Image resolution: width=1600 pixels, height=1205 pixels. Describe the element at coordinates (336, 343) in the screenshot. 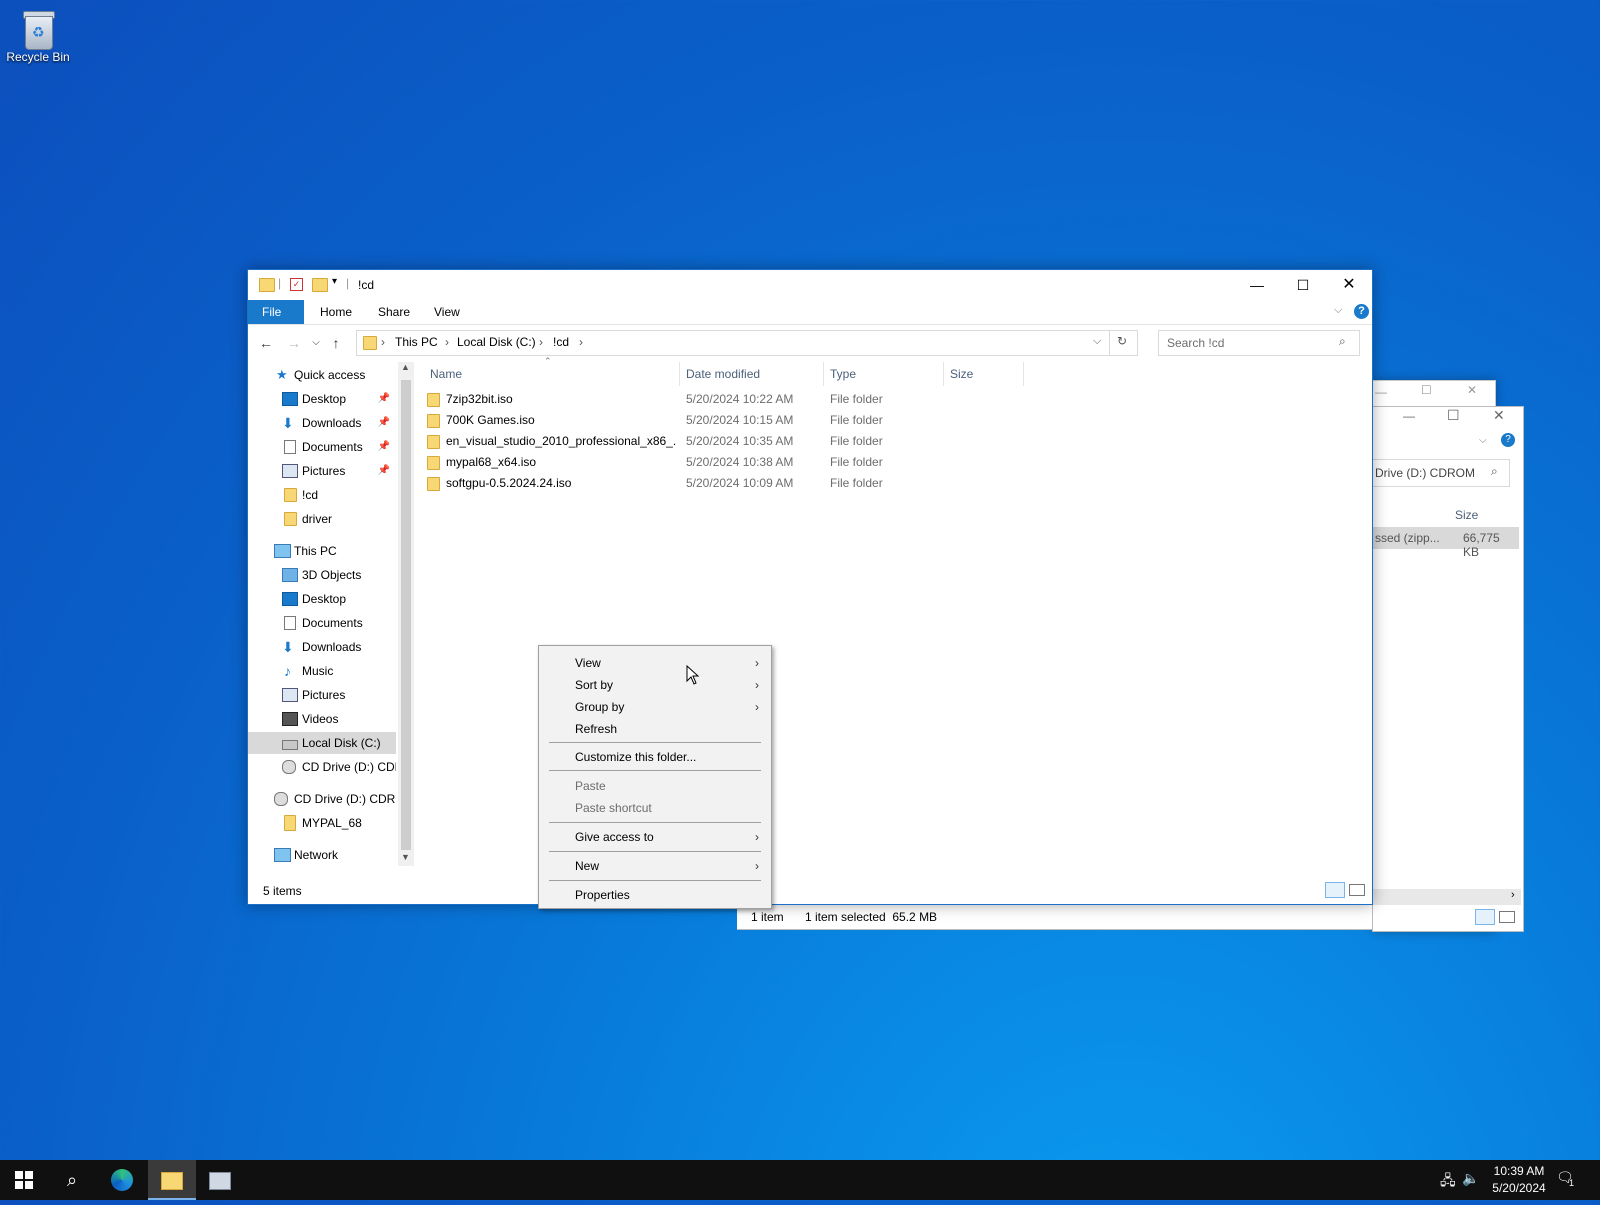

I see `up-arrow-icon: ↑` at that location.